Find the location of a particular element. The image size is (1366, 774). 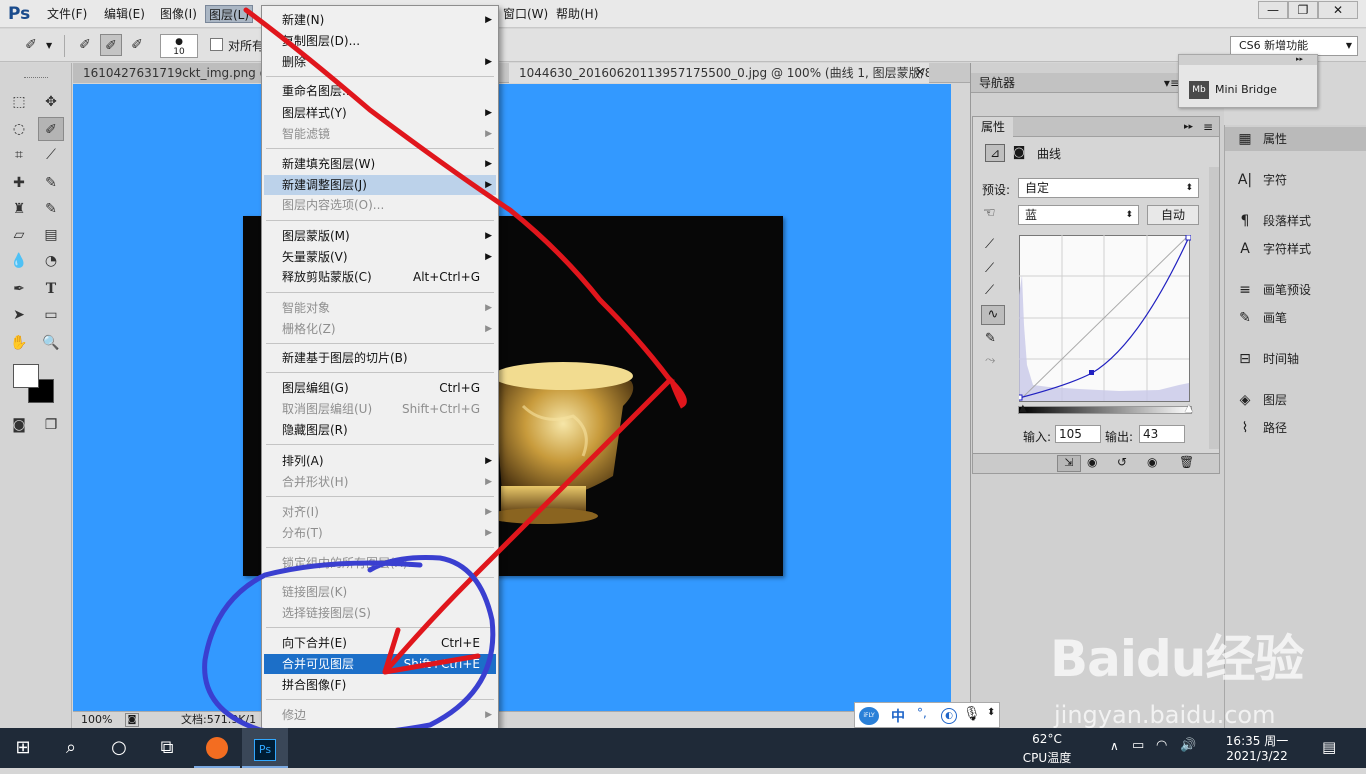

menu-layer: 图层(L) is located at coordinates (229, 14).